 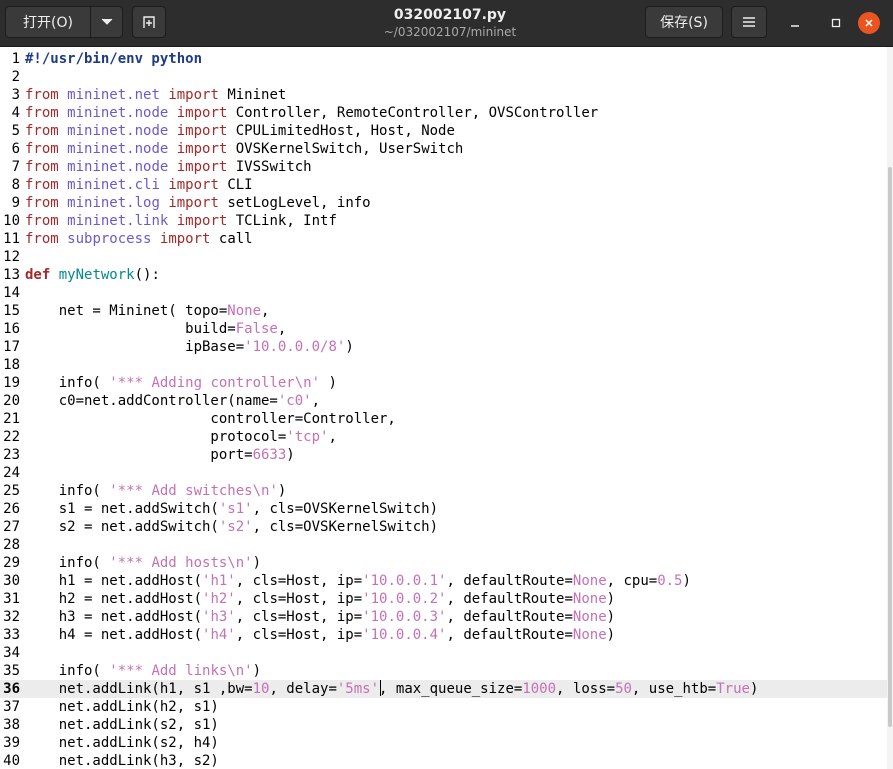 What do you see at coordinates (446, 707) in the screenshot?
I see `code-line: 37 net.addLink(h2, s1)` at bounding box center [446, 707].